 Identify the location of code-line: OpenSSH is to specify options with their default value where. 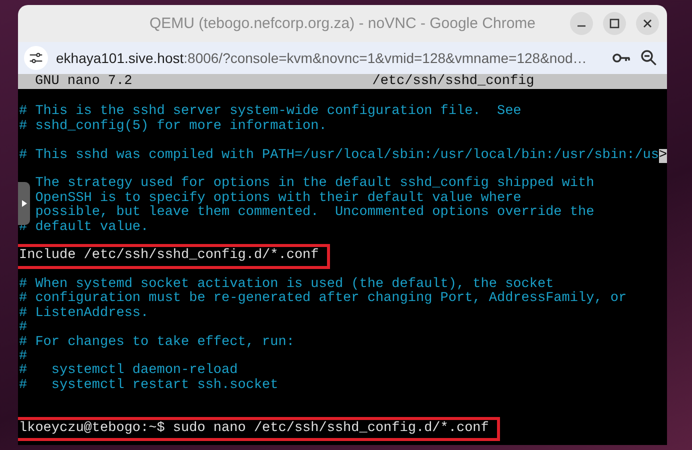
(278, 199).